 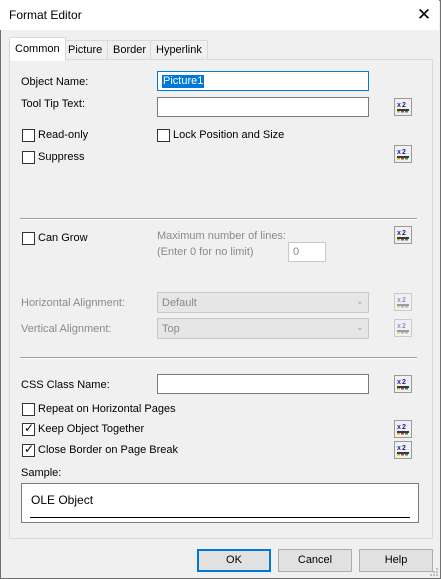 I want to click on tab-common-label: Common, so click(x=37, y=49).